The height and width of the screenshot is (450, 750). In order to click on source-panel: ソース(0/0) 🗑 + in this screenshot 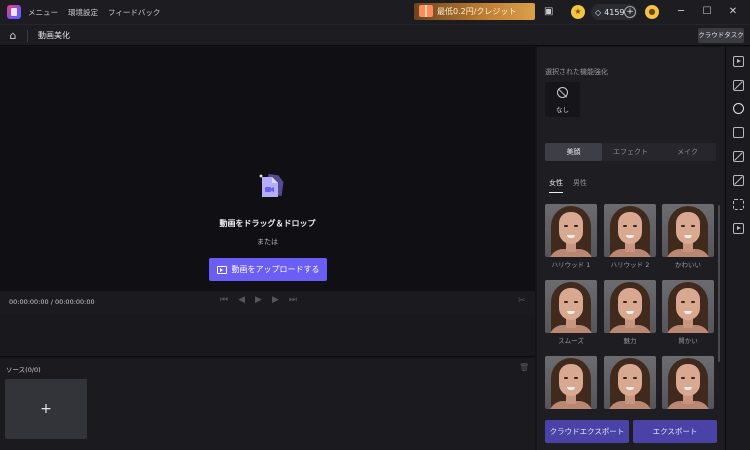, I will do `click(267, 404)`.